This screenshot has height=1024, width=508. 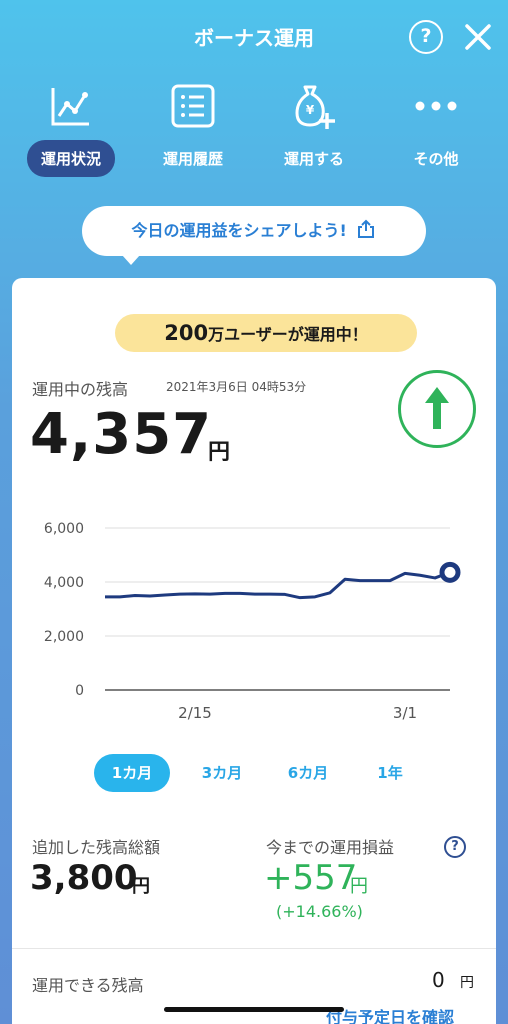 I want to click on y-tick-label: 6,000, so click(x=64, y=529).